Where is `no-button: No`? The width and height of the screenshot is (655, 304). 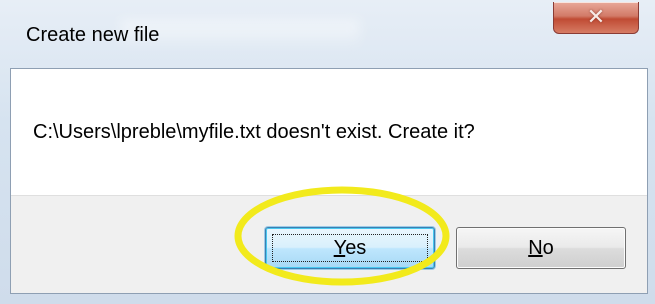 no-button: No is located at coordinates (541, 248).